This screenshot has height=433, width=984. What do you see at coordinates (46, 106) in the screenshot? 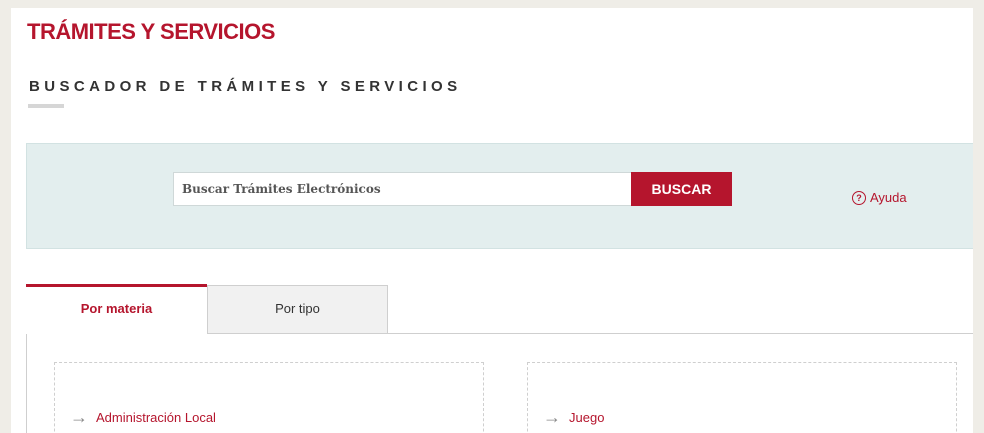
I see `section-underline` at bounding box center [46, 106].